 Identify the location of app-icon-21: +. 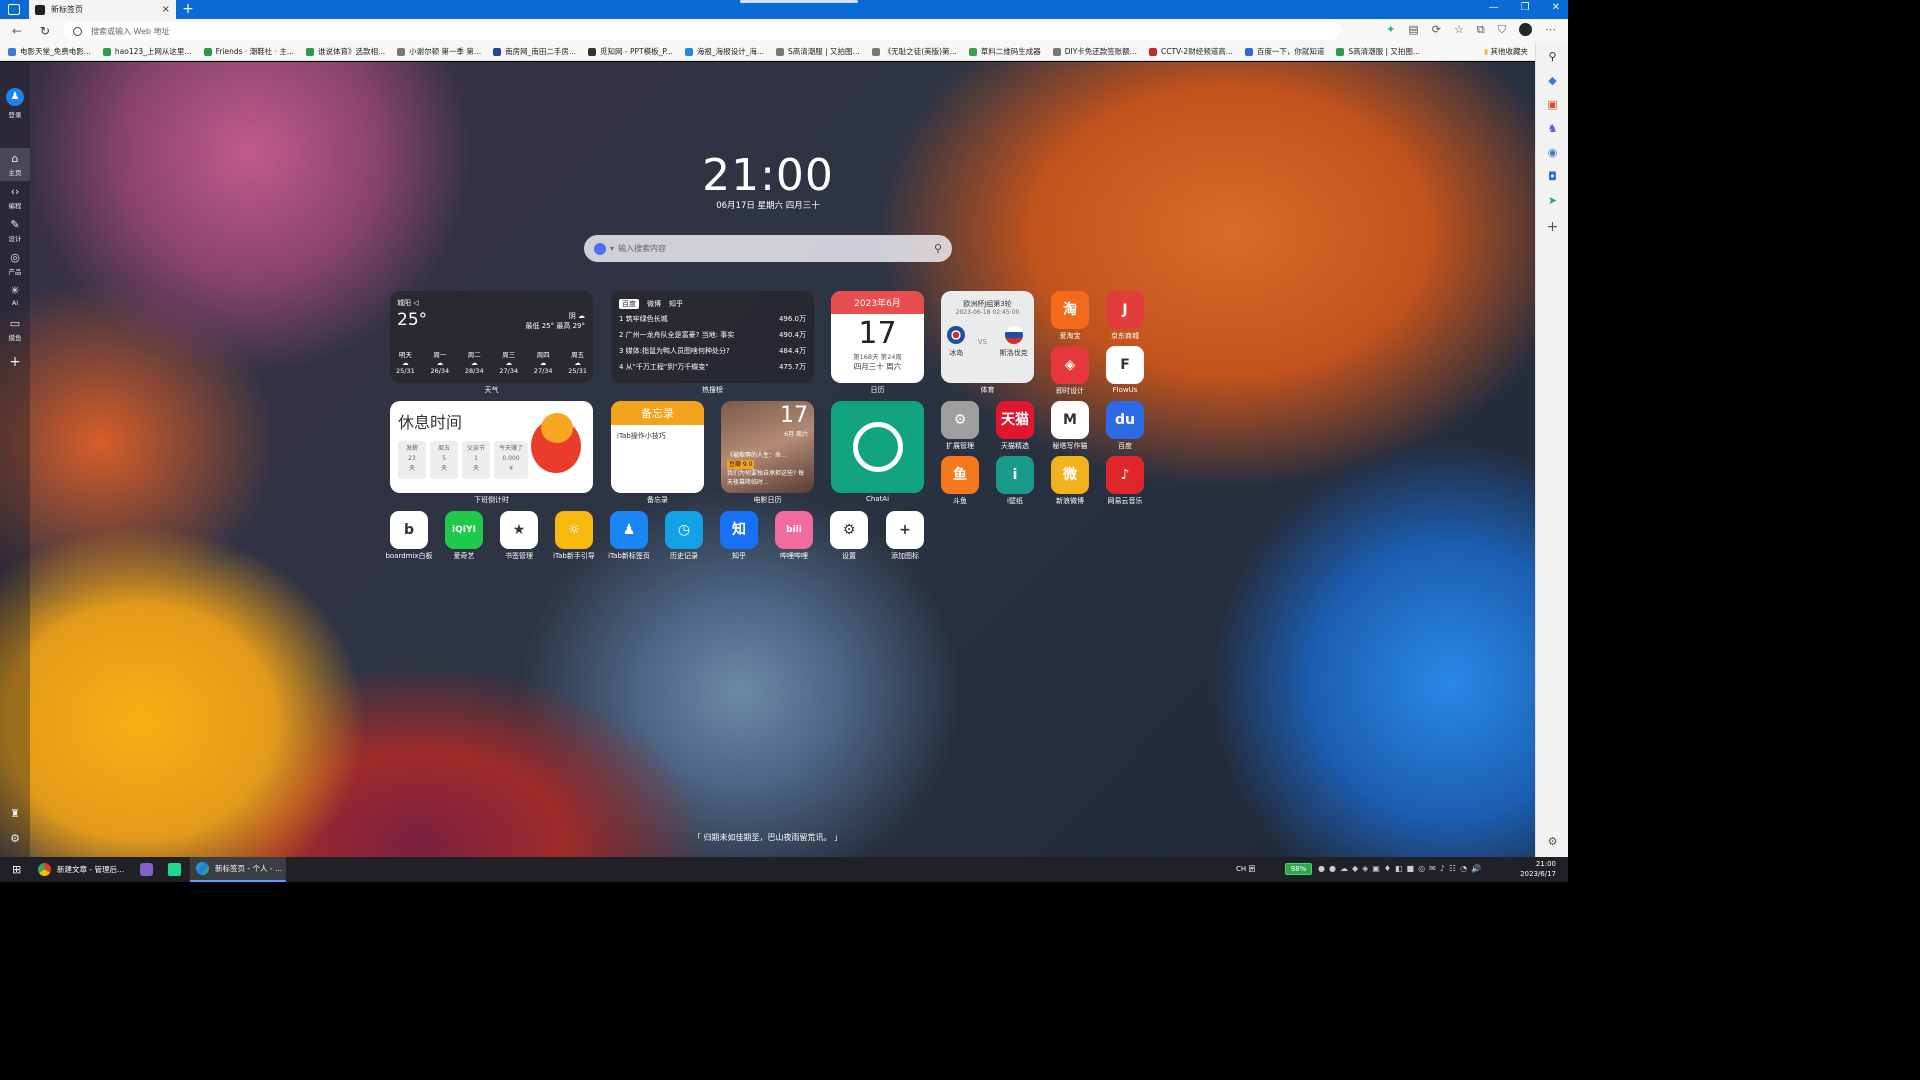
(905, 530).